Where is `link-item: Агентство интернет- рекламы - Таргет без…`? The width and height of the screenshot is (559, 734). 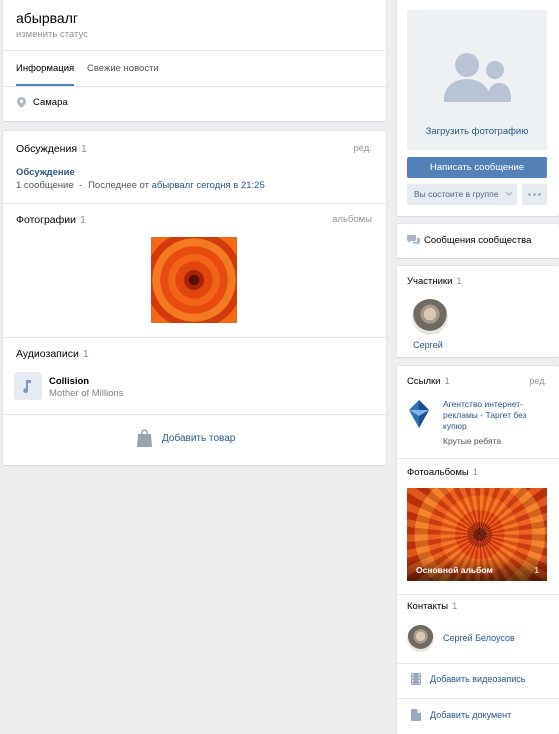 link-item: Агентство интернет- рекламы - Таргет без… is located at coordinates (479, 424).